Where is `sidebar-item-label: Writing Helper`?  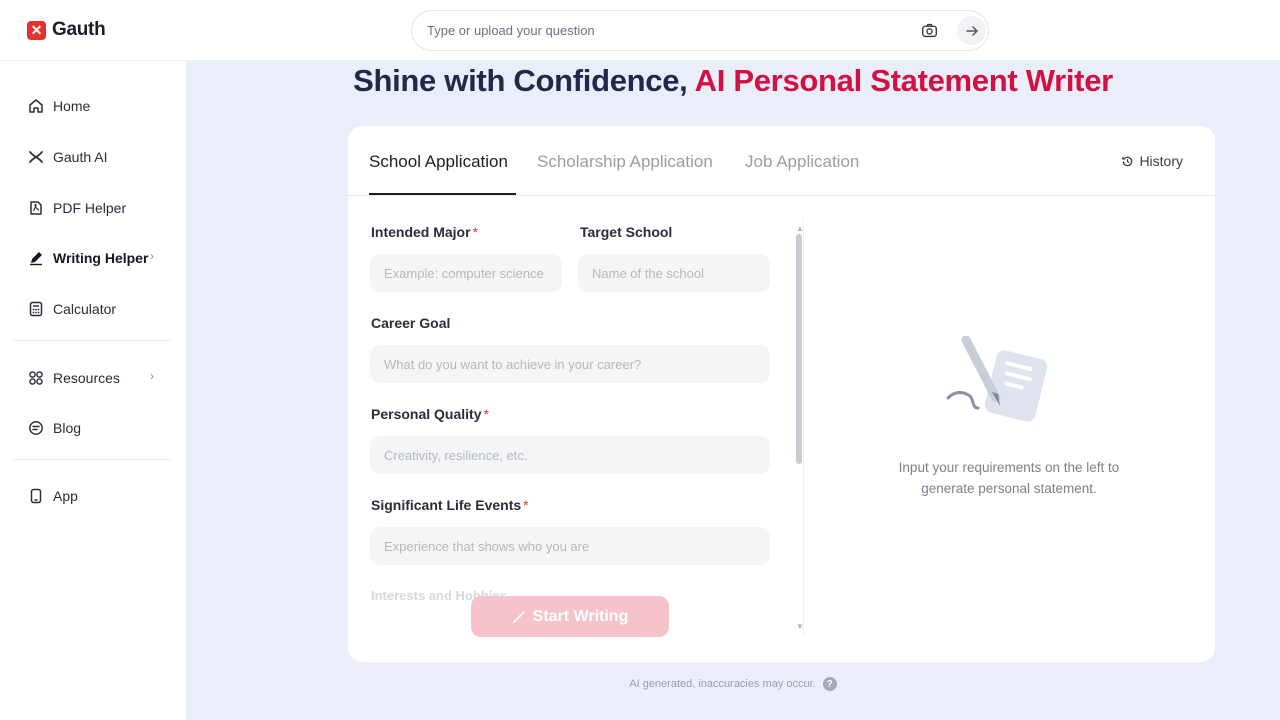 sidebar-item-label: Writing Helper is located at coordinates (101, 258).